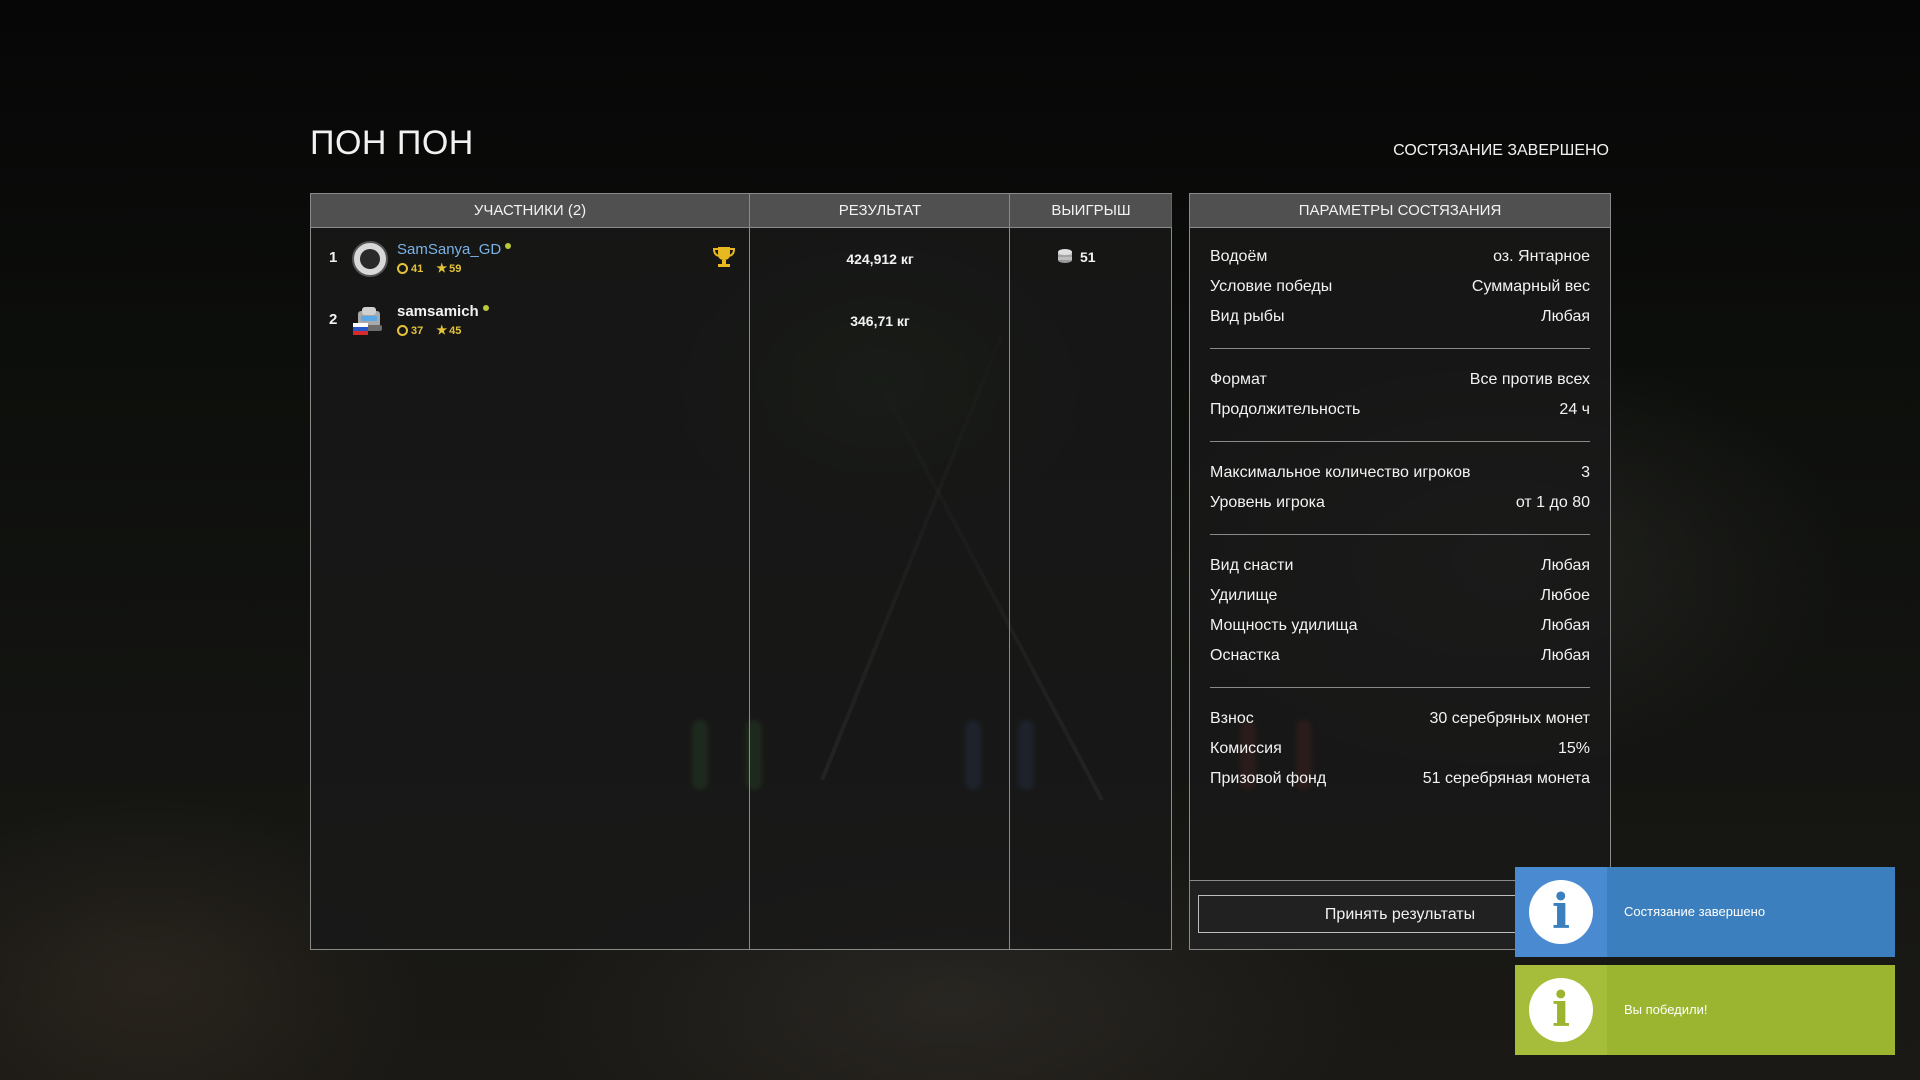  What do you see at coordinates (1077, 257) in the screenshot?
I see `prize-amount-wrap: 51` at bounding box center [1077, 257].